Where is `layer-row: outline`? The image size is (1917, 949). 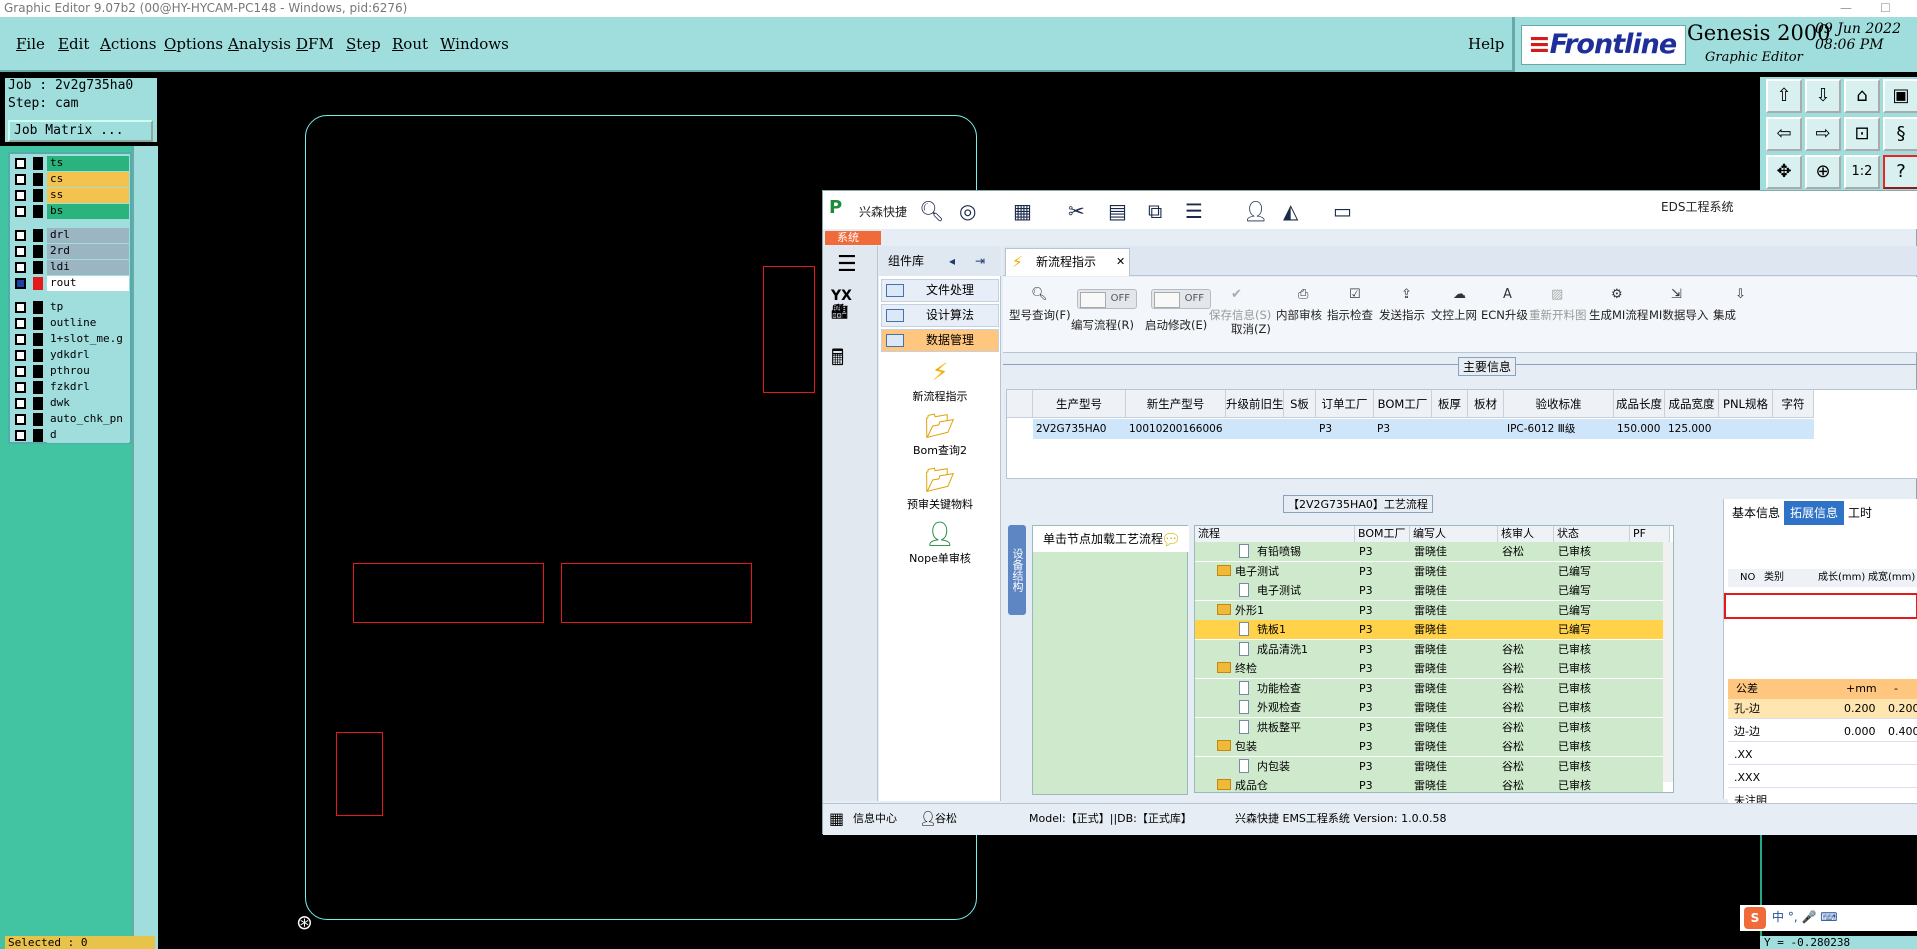
layer-row: outline is located at coordinates (71, 323).